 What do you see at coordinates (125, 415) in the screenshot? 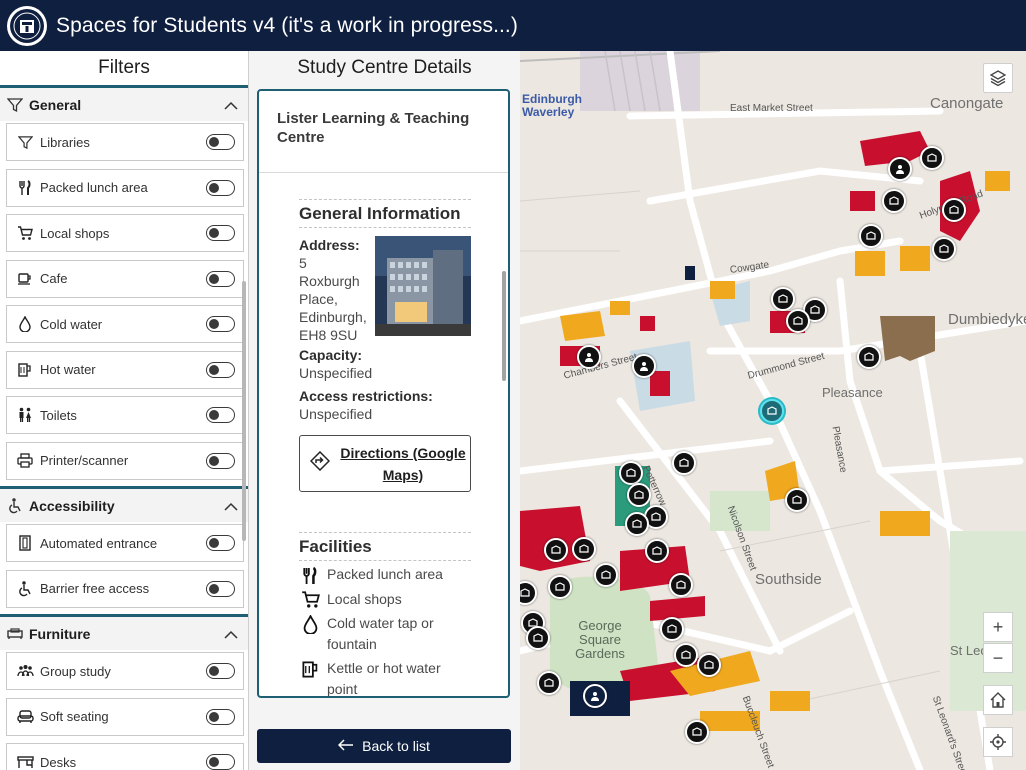
I see `filter-row-toilets: Toilets` at bounding box center [125, 415].